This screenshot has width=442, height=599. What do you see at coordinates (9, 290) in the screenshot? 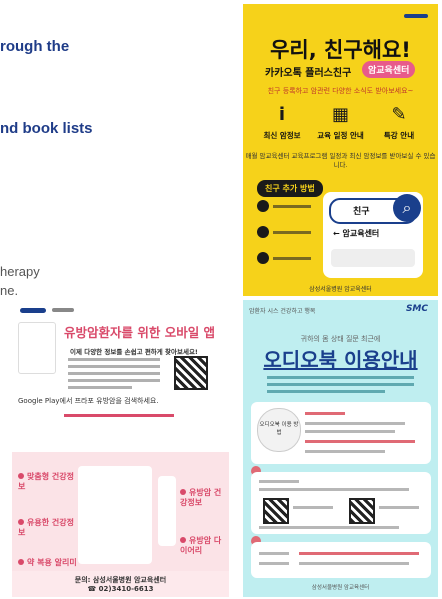
I see `article-body-line: ne.` at bounding box center [9, 290].